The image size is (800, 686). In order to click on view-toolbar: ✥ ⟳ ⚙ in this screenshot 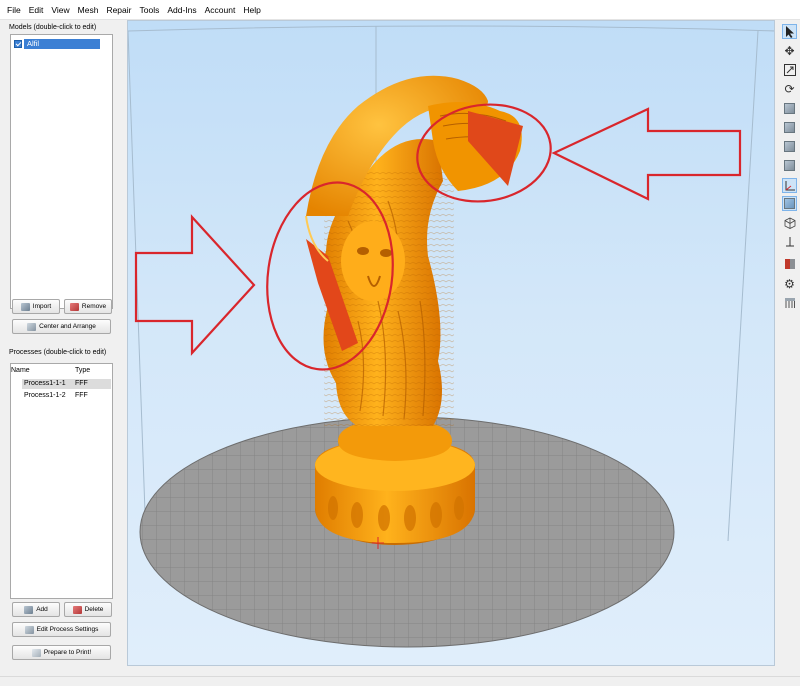, I will do `click(789, 170)`.